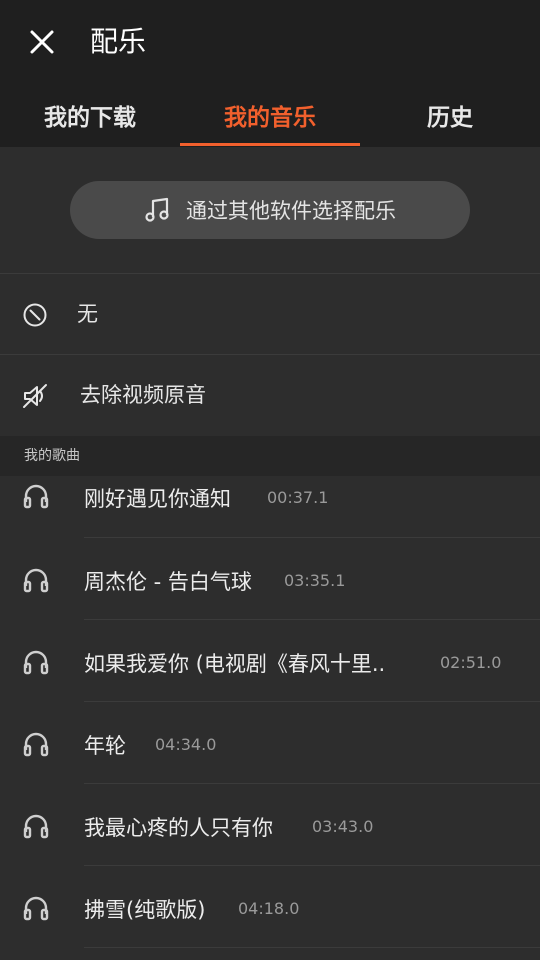 The image size is (540, 960). What do you see at coordinates (315, 580) in the screenshot?
I see `song-duration: 03:35.1` at bounding box center [315, 580].